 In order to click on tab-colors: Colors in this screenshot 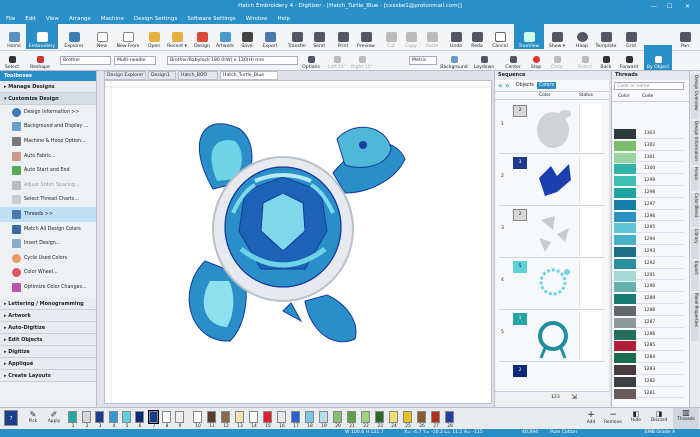, I will do `click(546, 85)`.